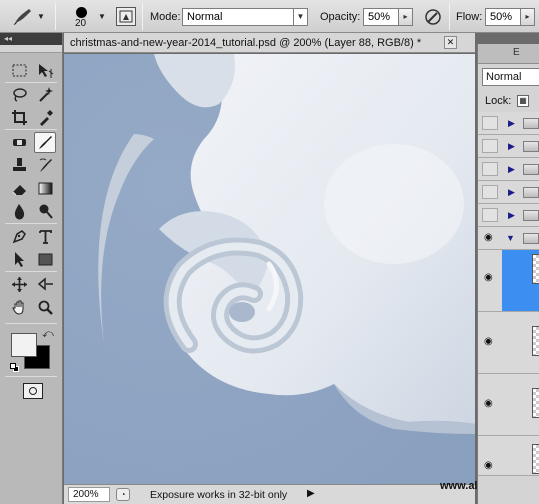 This screenshot has height=504, width=539. What do you see at coordinates (45, 307) in the screenshot?
I see `zoom-tool` at bounding box center [45, 307].